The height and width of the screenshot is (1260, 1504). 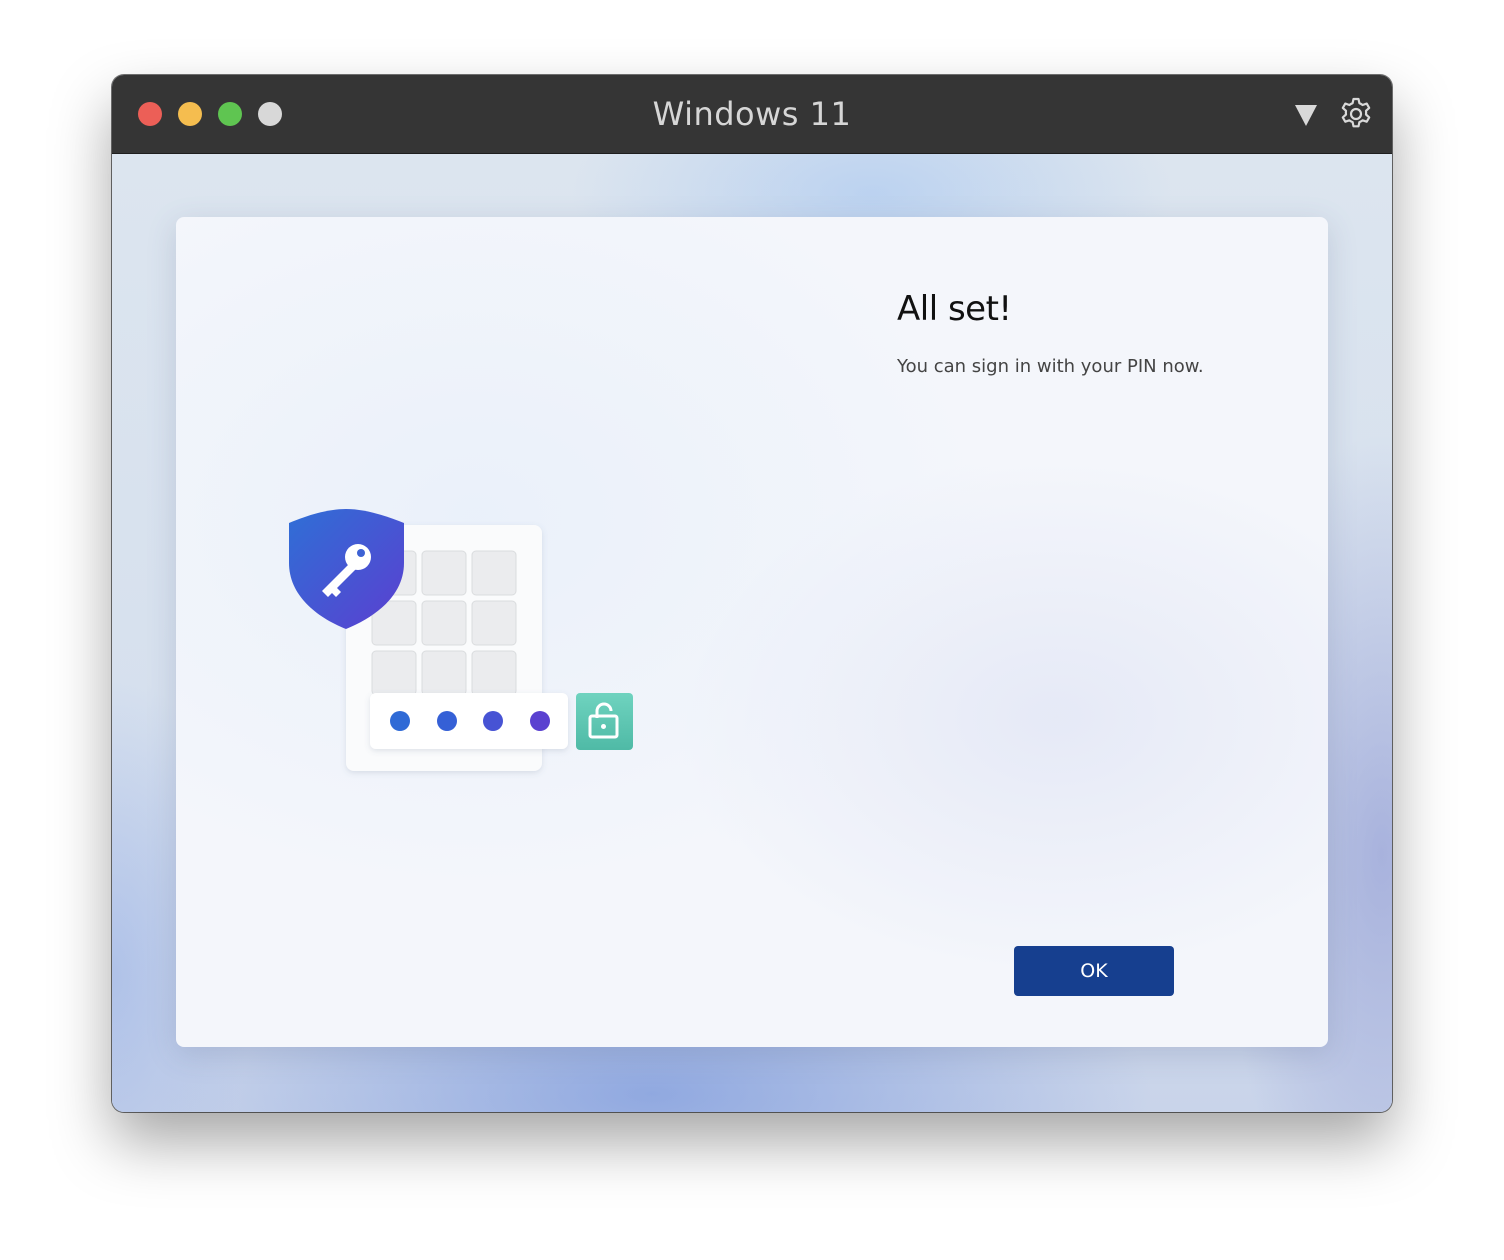 I want to click on pin-illustration, so click(x=461, y=640).